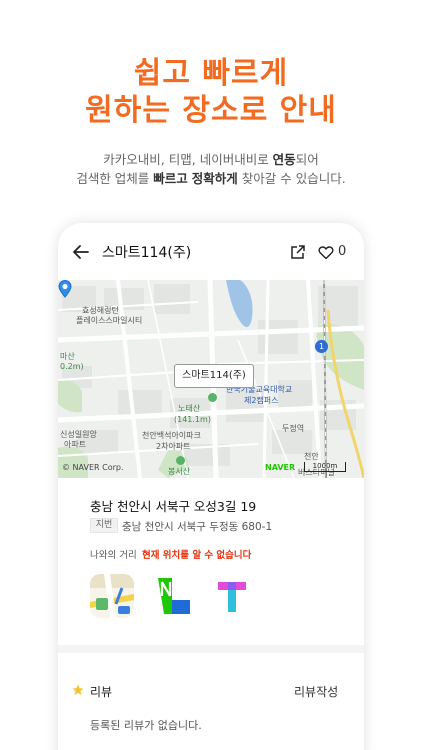 The height and width of the screenshot is (750, 422). What do you see at coordinates (197, 527) in the screenshot?
I see `jibun-address: 충남 천안시 서북구 두정동 680-1` at bounding box center [197, 527].